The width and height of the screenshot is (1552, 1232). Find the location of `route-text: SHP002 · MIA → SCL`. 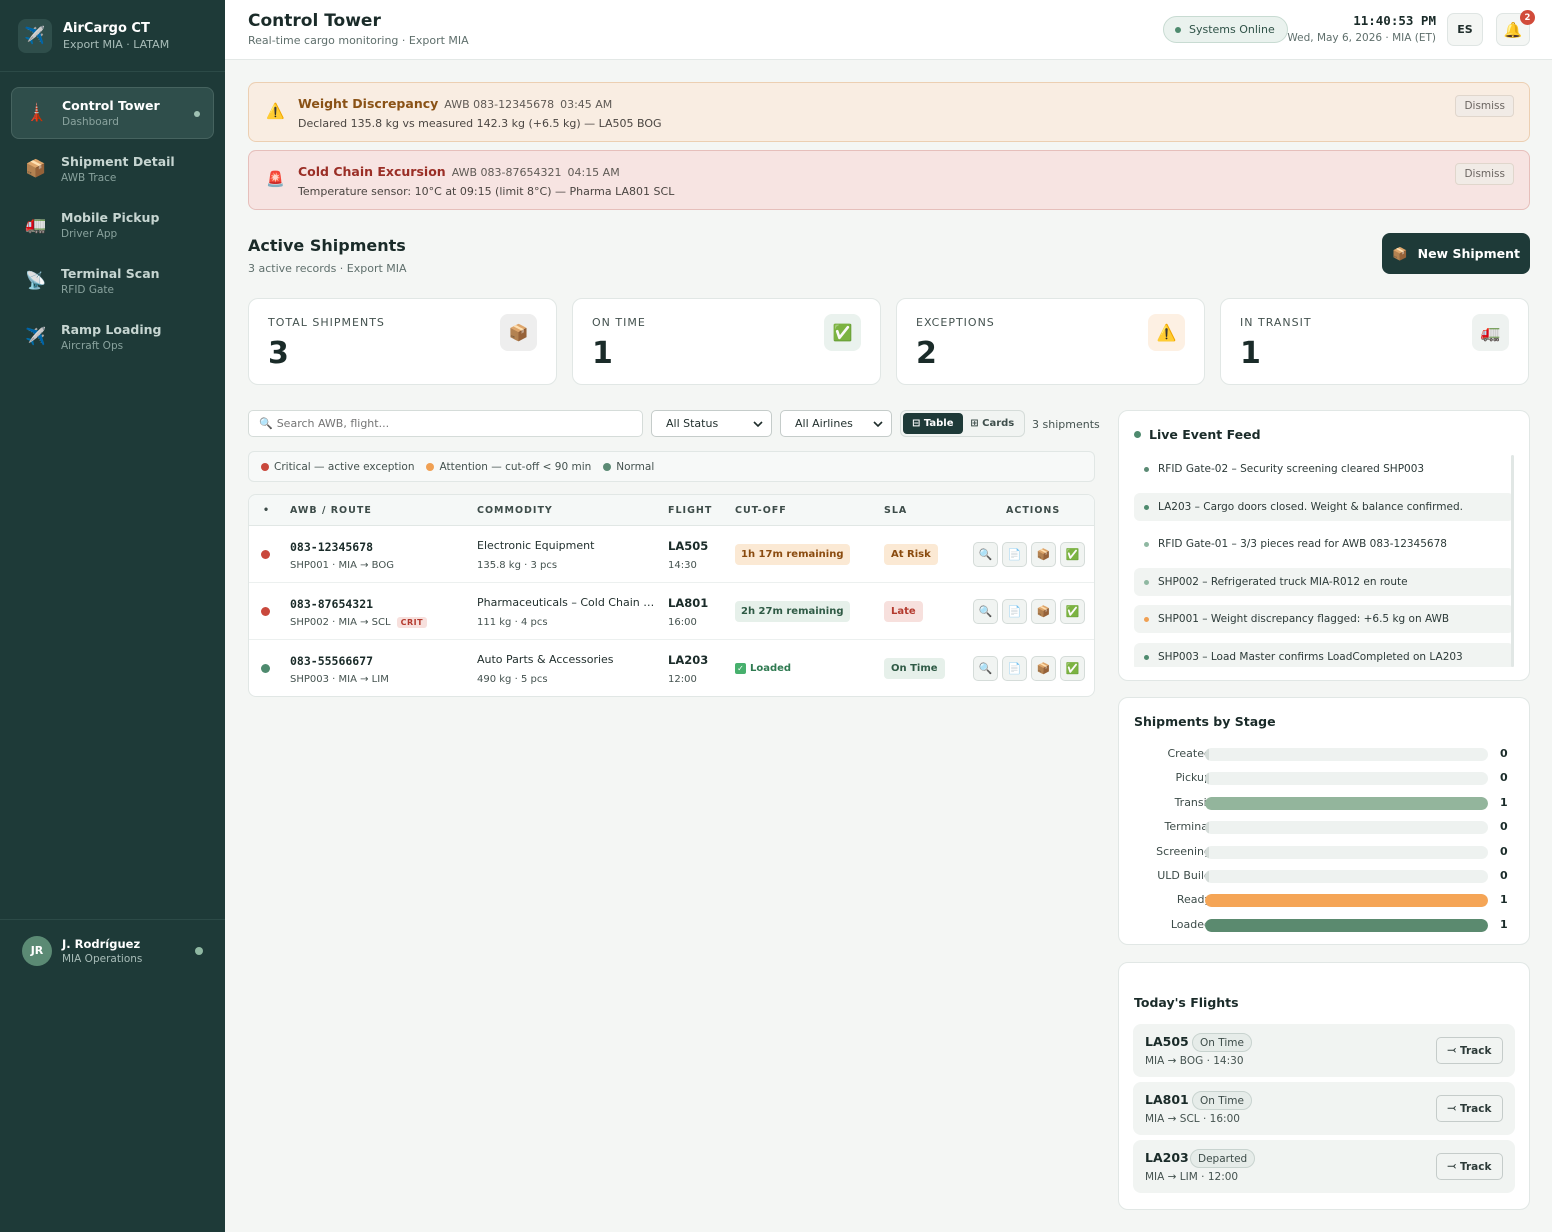

route-text: SHP002 · MIA → SCL is located at coordinates (340, 622).